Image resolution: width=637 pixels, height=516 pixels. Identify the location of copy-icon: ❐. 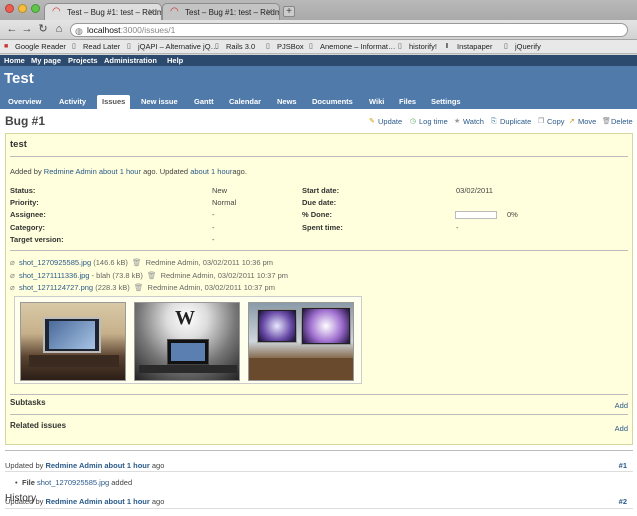
(541, 121).